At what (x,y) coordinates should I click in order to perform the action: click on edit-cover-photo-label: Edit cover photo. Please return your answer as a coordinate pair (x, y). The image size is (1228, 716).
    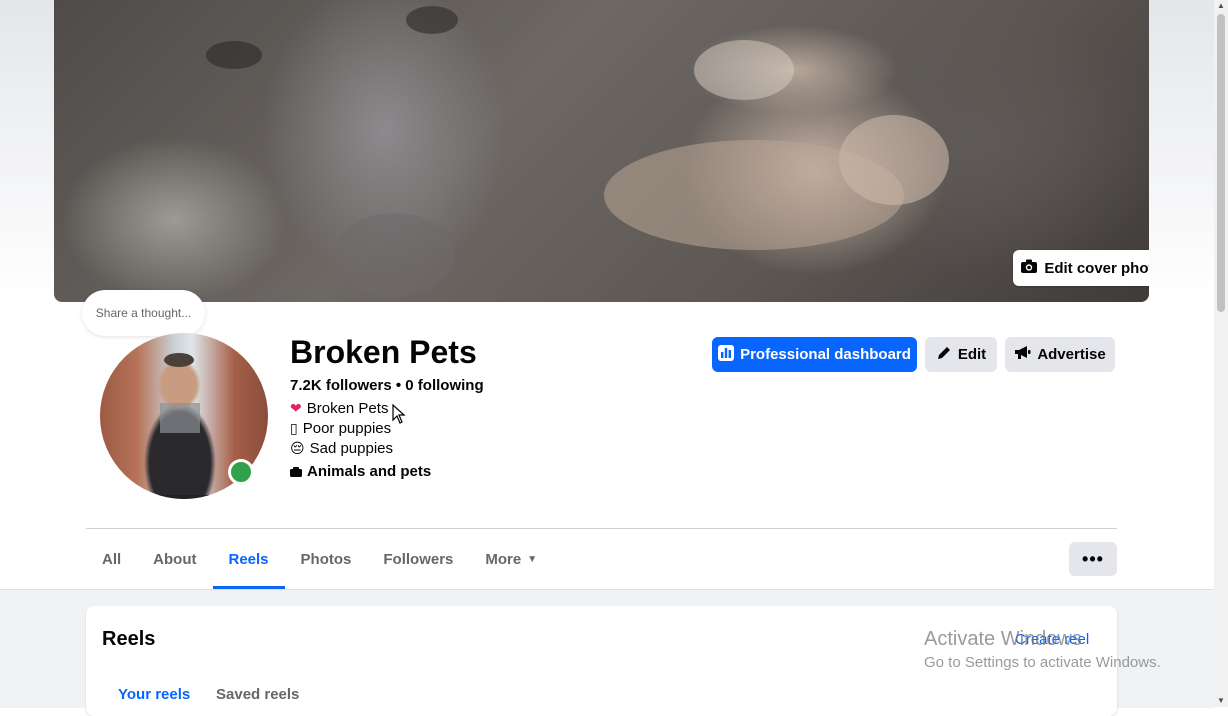
    Looking at the image, I should click on (1096, 268).